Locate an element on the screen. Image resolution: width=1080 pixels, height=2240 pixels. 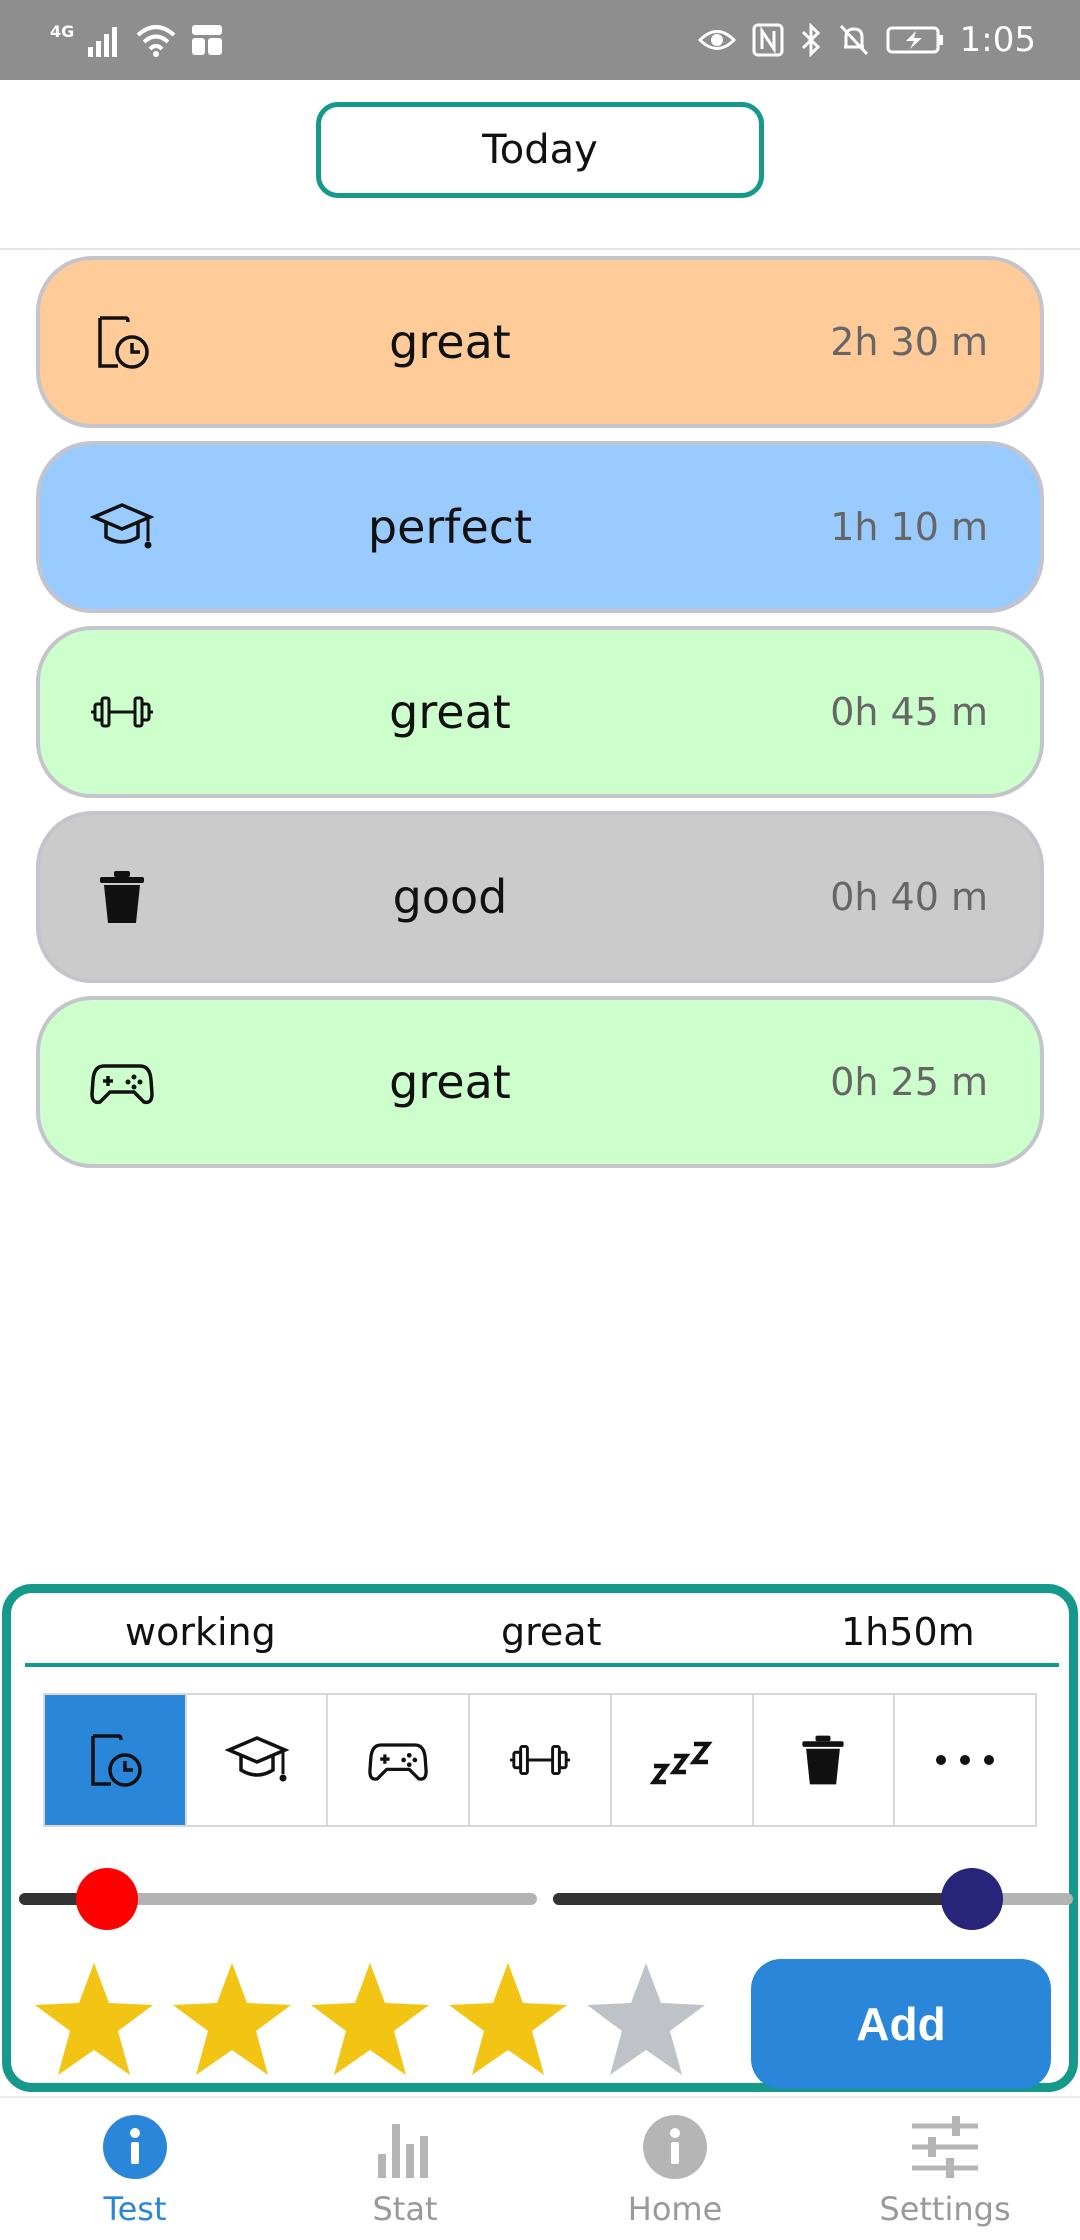
category-gaming is located at coordinates (399, 1760).